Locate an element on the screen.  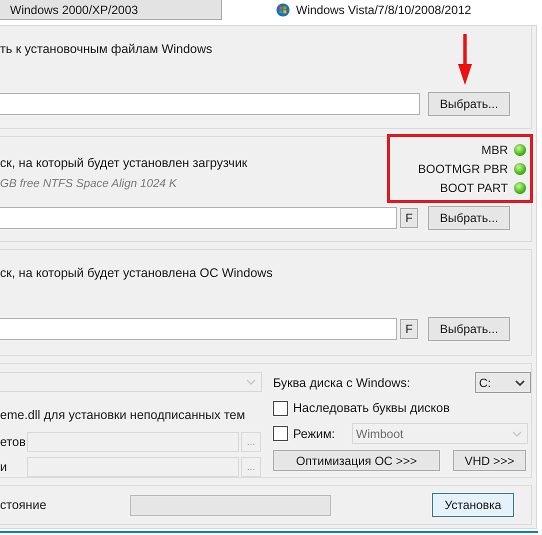
status-label: BOOT PART is located at coordinates (474, 187).